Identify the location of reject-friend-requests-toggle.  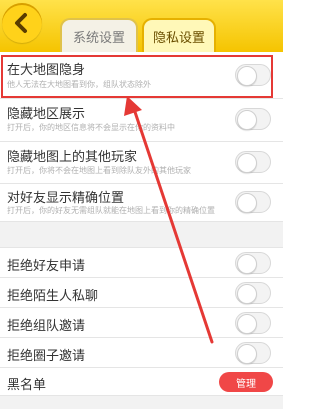
(253, 263).